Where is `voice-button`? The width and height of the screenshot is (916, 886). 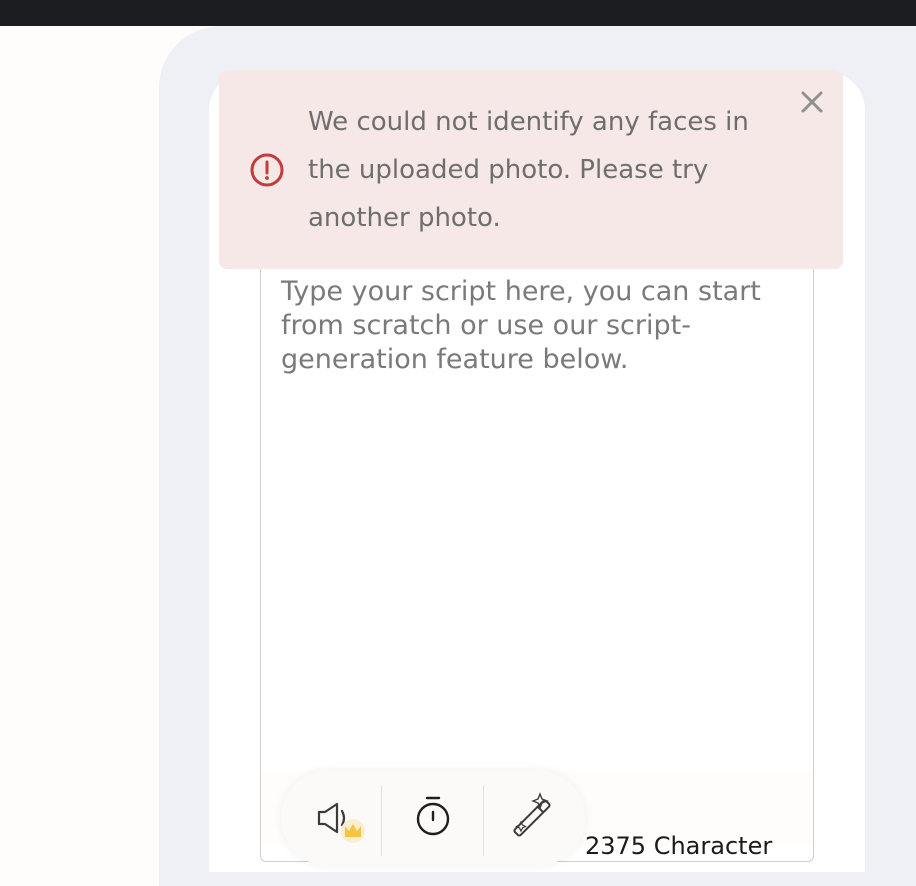 voice-button is located at coordinates (341, 818).